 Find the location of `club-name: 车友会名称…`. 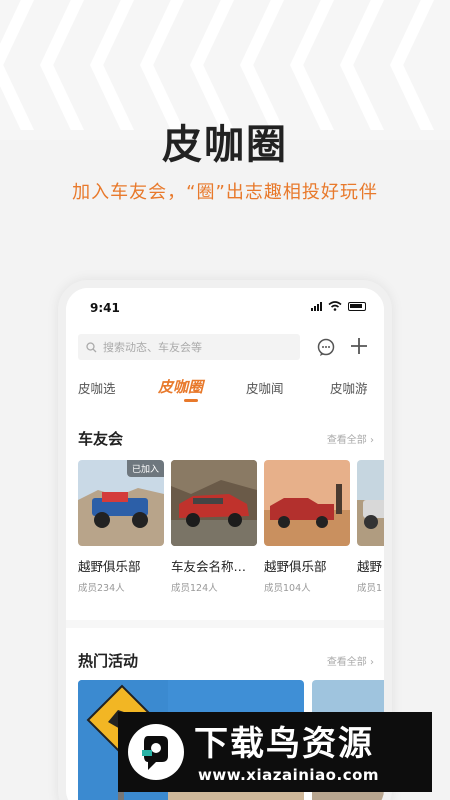

club-name: 车友会名称… is located at coordinates (209, 566).